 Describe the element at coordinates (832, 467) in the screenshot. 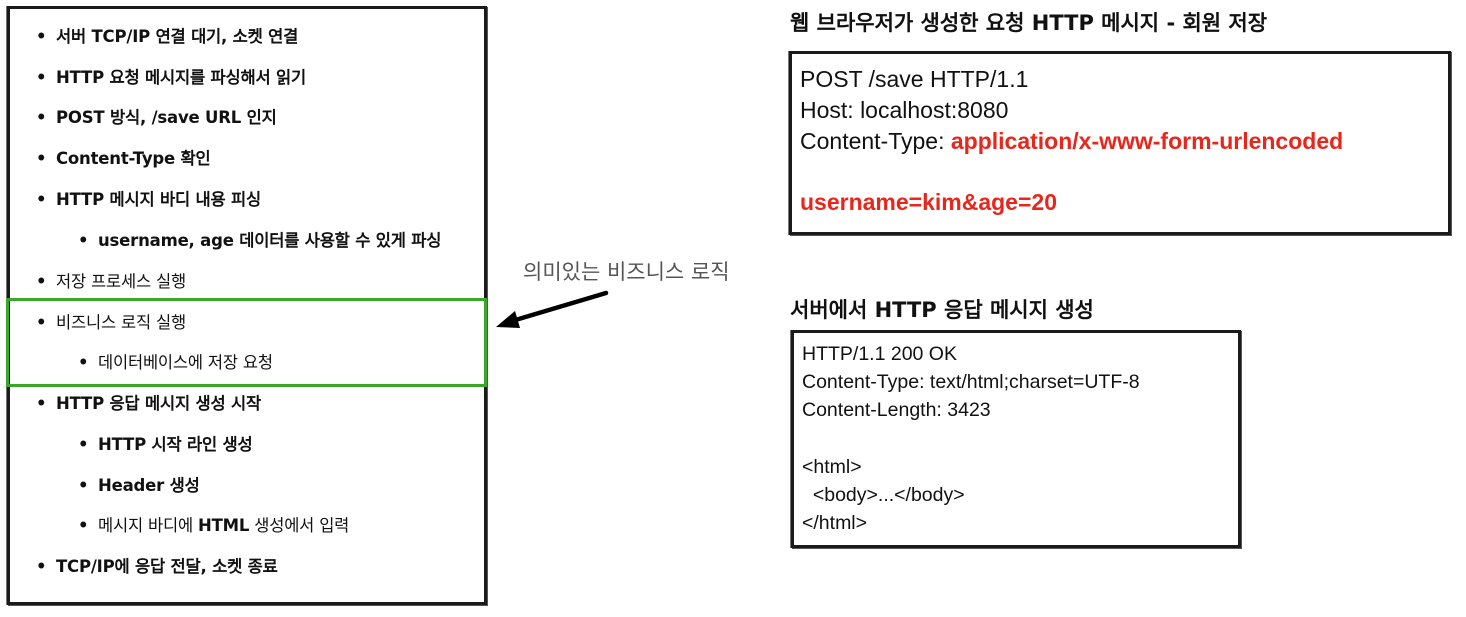

I see `response-body-line: <html>` at that location.